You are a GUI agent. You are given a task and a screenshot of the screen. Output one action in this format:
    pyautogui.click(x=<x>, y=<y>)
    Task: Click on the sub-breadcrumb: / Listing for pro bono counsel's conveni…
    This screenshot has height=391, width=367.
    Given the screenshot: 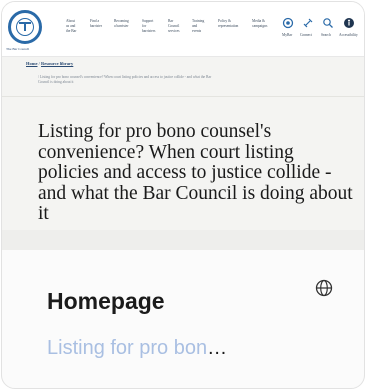 What is the action you would take?
    pyautogui.click(x=125, y=77)
    